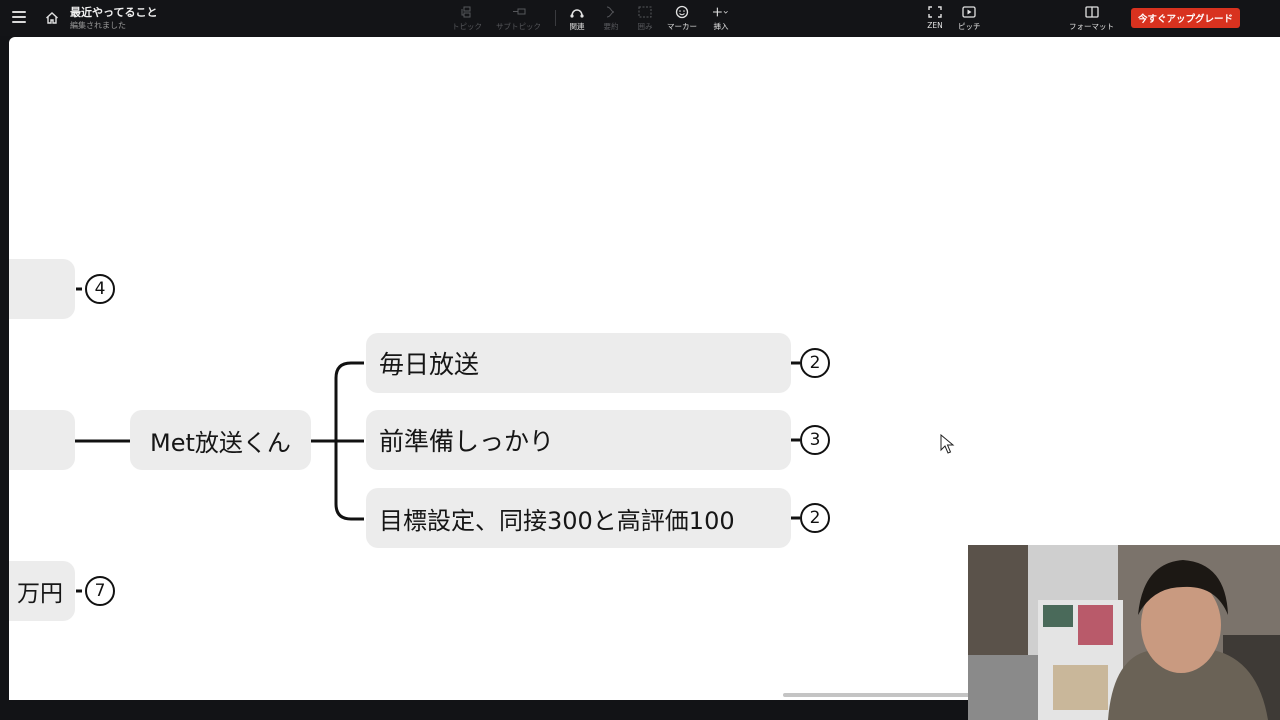 The image size is (1280, 720). I want to click on pitch-label: ピッチ, so click(969, 26).